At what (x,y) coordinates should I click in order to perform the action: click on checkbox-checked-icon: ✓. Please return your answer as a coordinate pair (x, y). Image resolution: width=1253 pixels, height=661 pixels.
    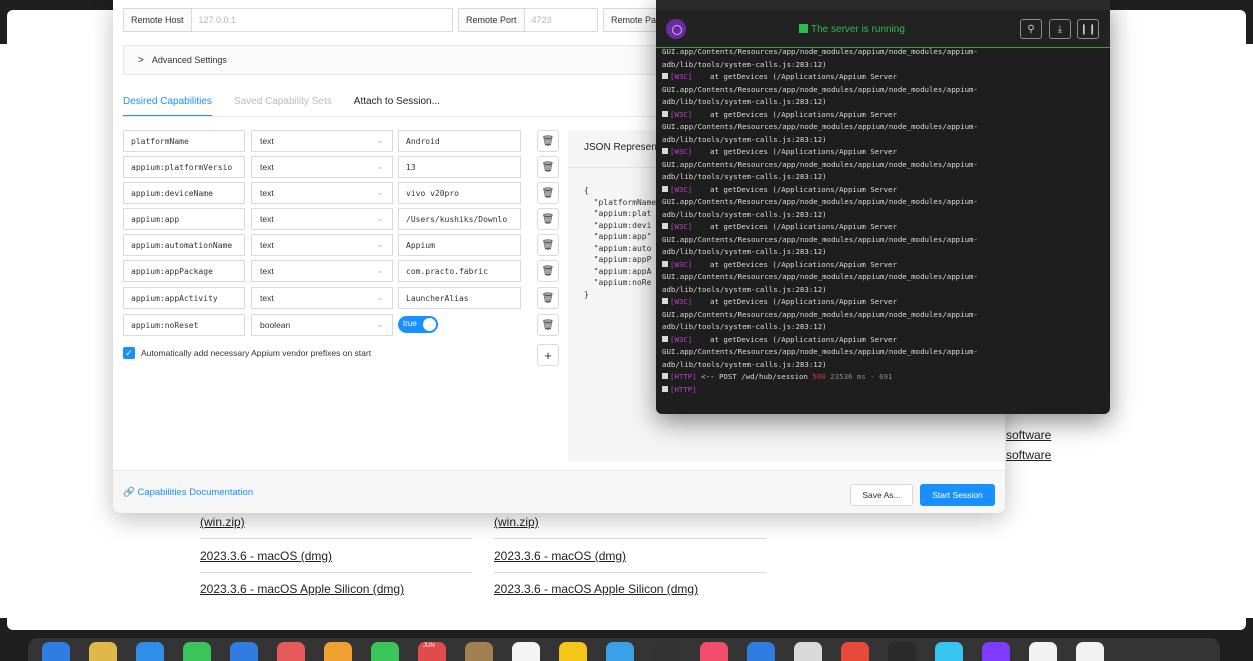
    Looking at the image, I should click on (129, 353).